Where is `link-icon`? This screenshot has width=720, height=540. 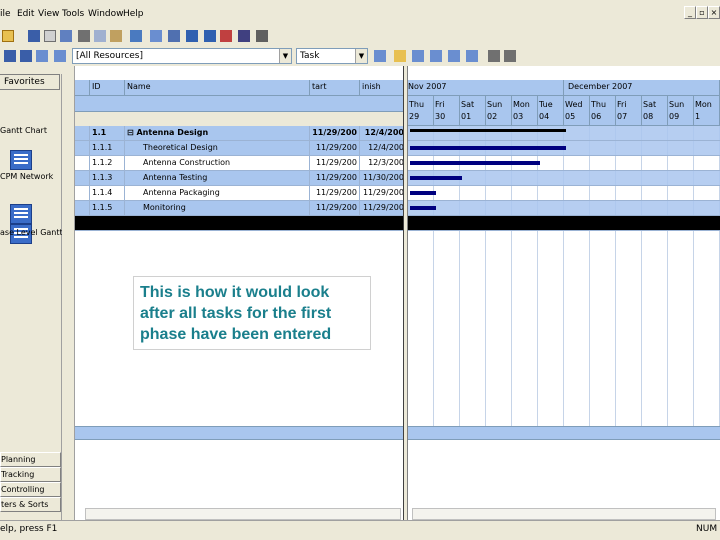 link-icon is located at coordinates (210, 36).